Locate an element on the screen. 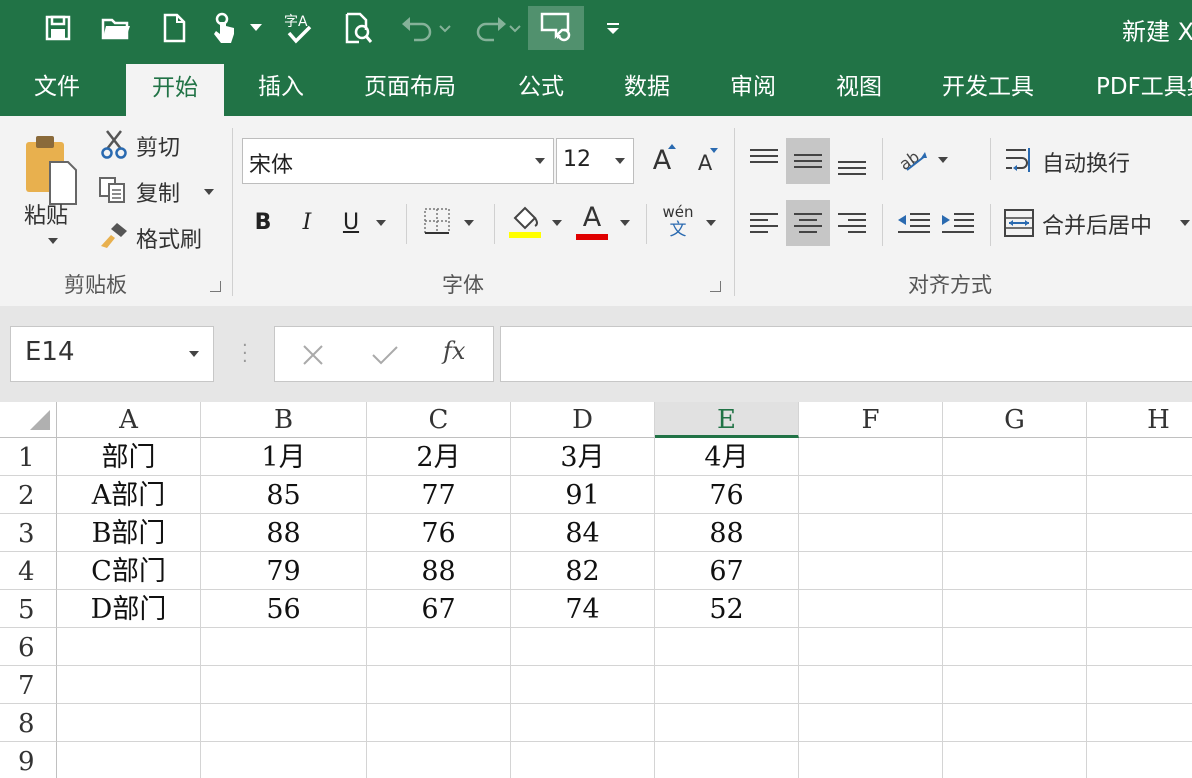 The width and height of the screenshot is (1192, 778). cell-a1: 部门 is located at coordinates (129, 457).